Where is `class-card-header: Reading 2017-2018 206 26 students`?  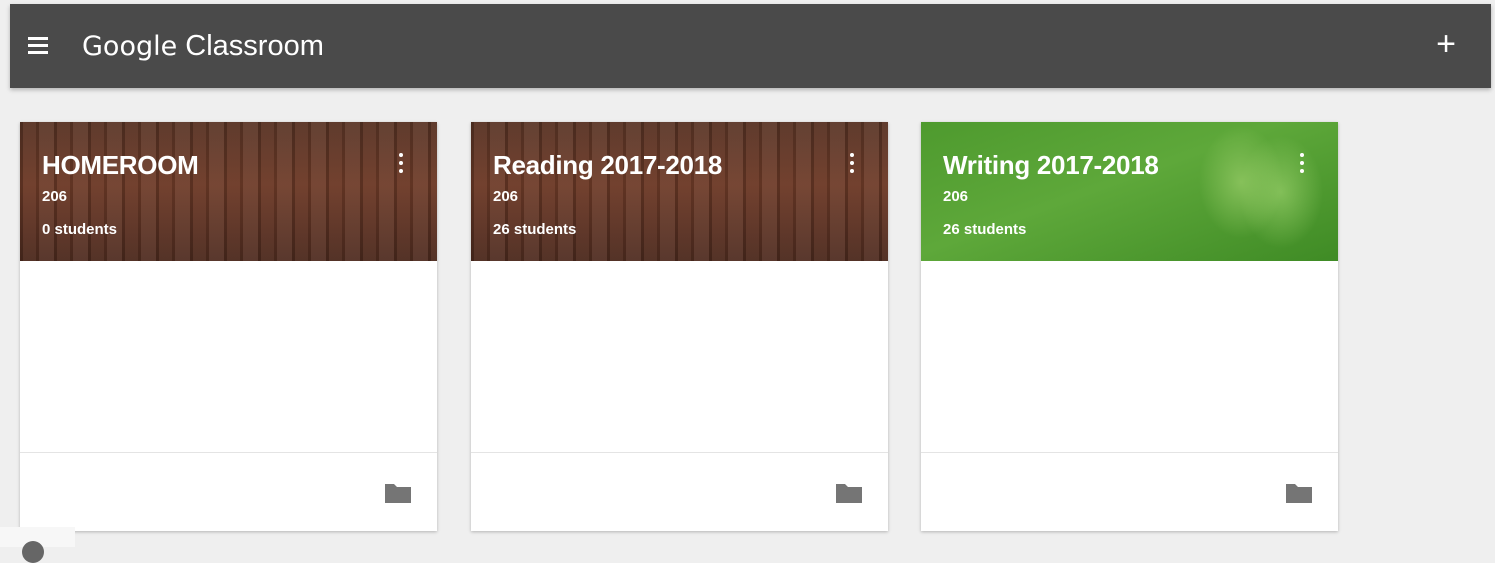 class-card-header: Reading 2017-2018 206 26 students is located at coordinates (679, 191).